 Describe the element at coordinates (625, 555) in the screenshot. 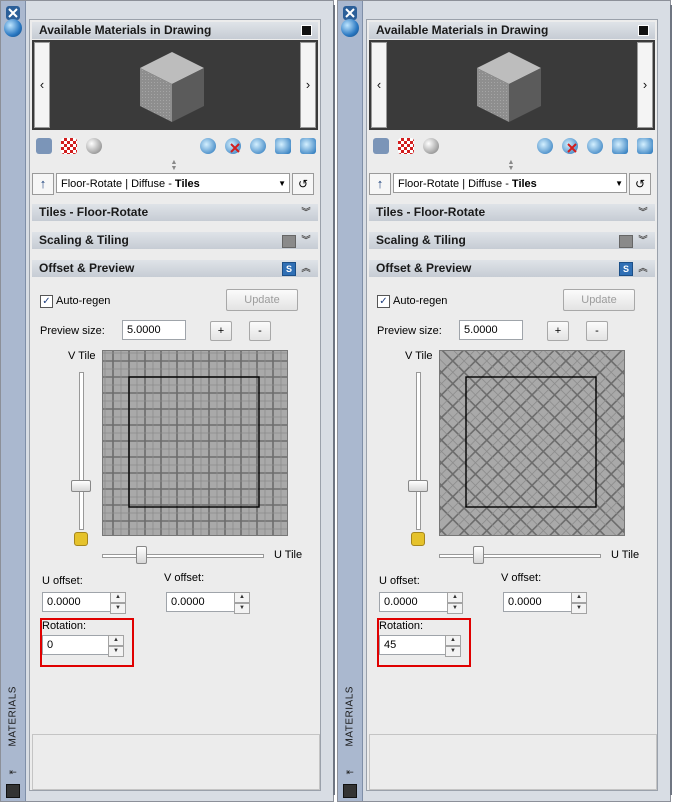

I see `u-tile-label: U Tile` at that location.